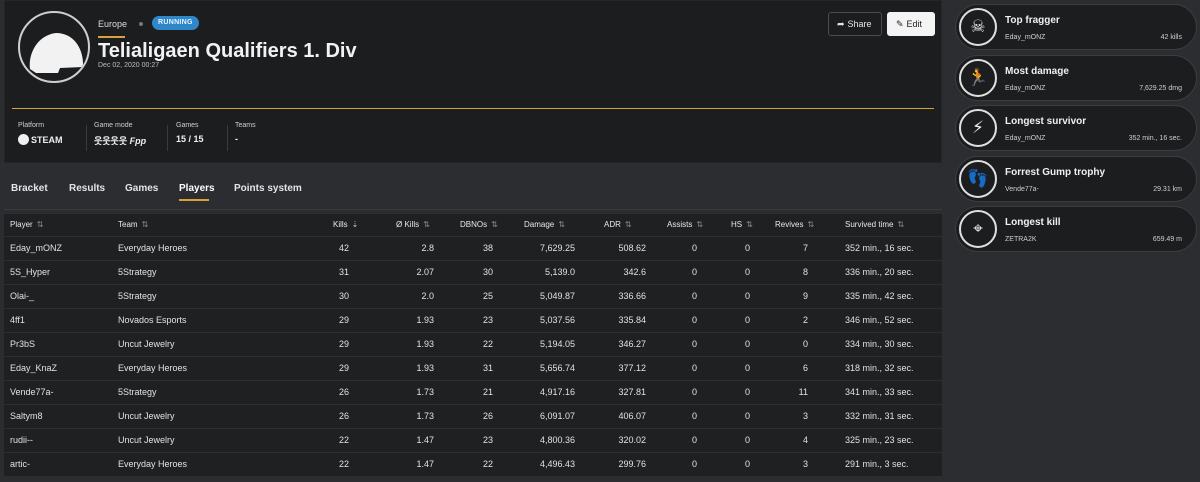  I want to click on tournament-date: Dec 02, 2020 00:27, so click(129, 65).